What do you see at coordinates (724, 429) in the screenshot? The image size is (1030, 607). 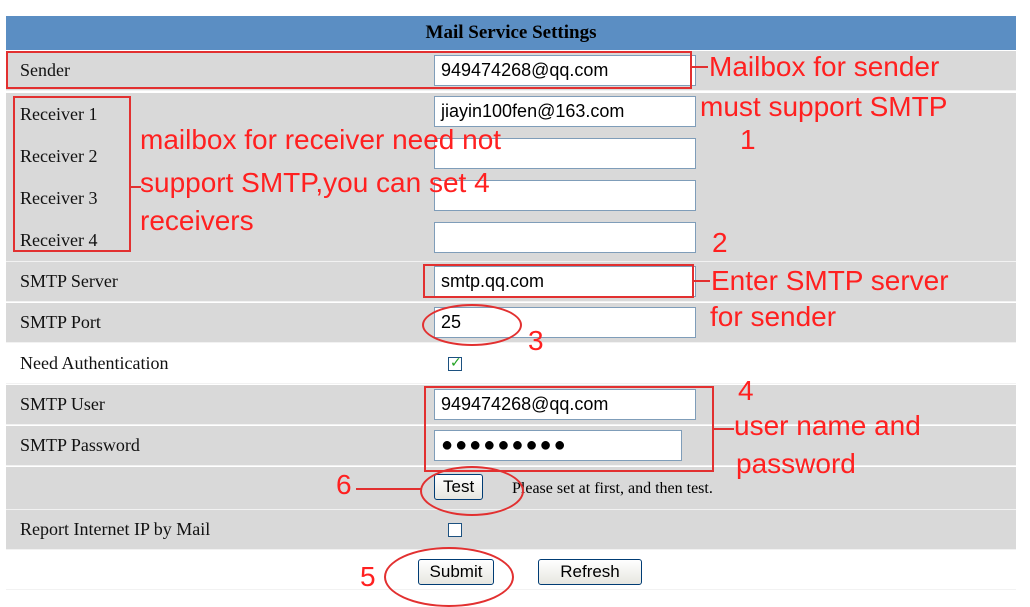 I see `credentials-pointer-line` at bounding box center [724, 429].